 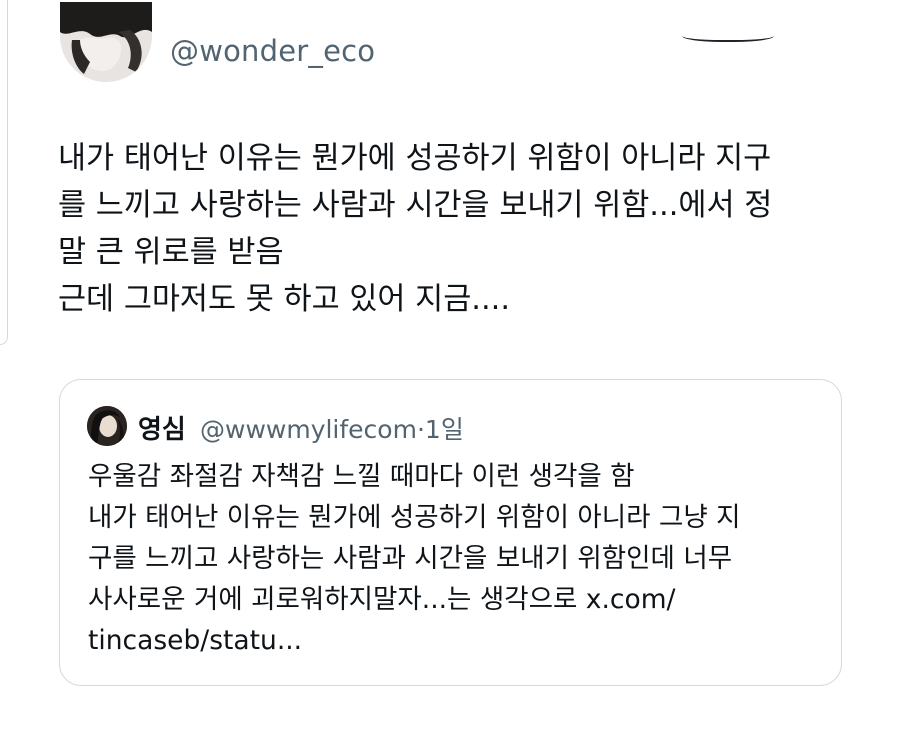 I want to click on quote-meta: @wwwmylifecom·1일, so click(x=332, y=428).